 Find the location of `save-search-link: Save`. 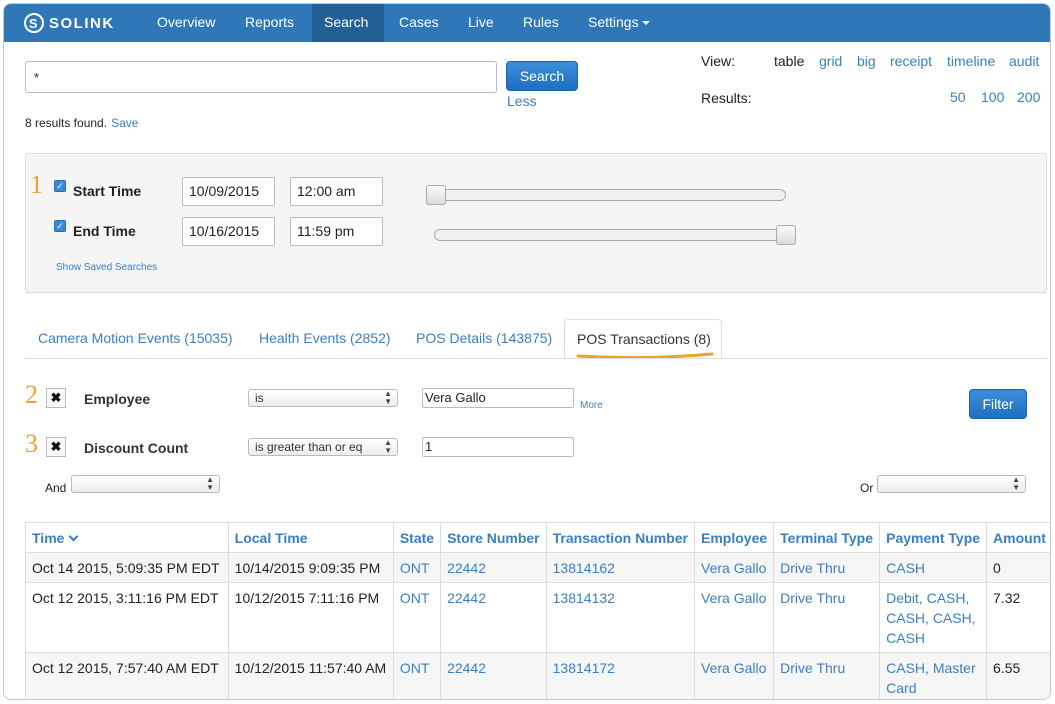

save-search-link: Save is located at coordinates (124, 123).